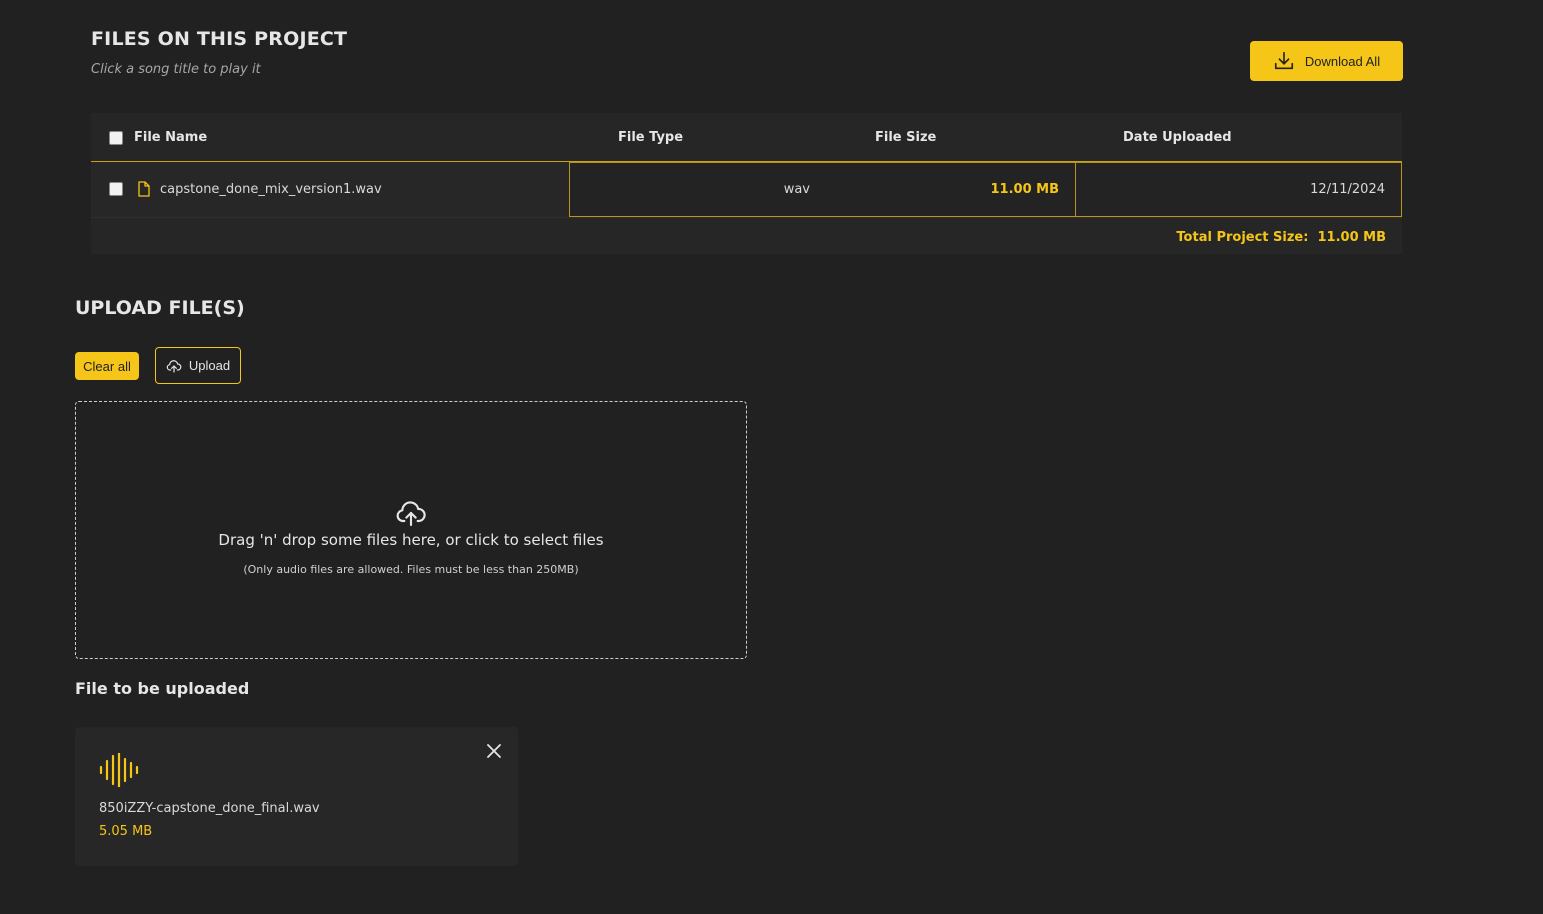 This screenshot has width=1543, height=914. I want to click on pending-file-name: 850iZZY-capstone_done_final.wav, so click(209, 808).